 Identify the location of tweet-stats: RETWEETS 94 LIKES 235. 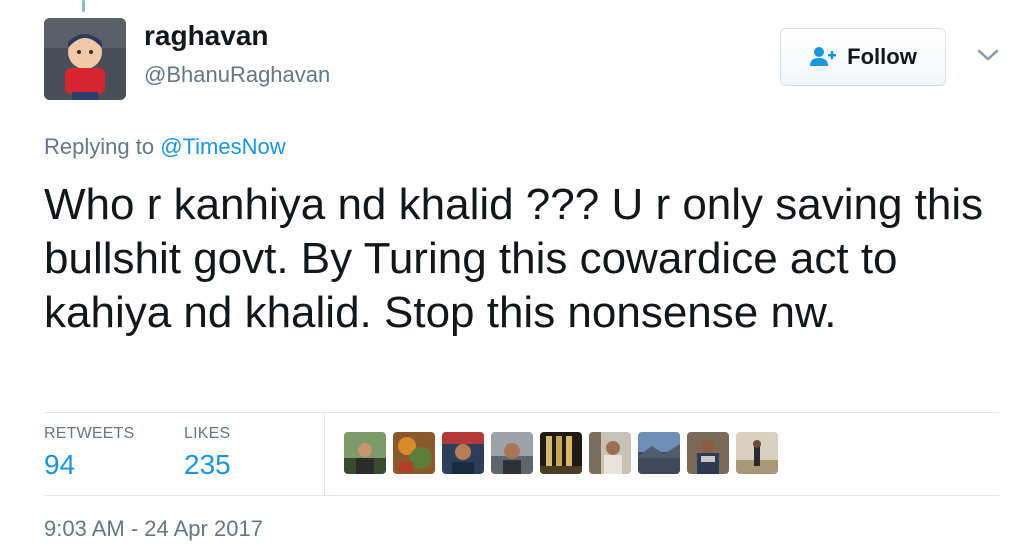
(521, 454).